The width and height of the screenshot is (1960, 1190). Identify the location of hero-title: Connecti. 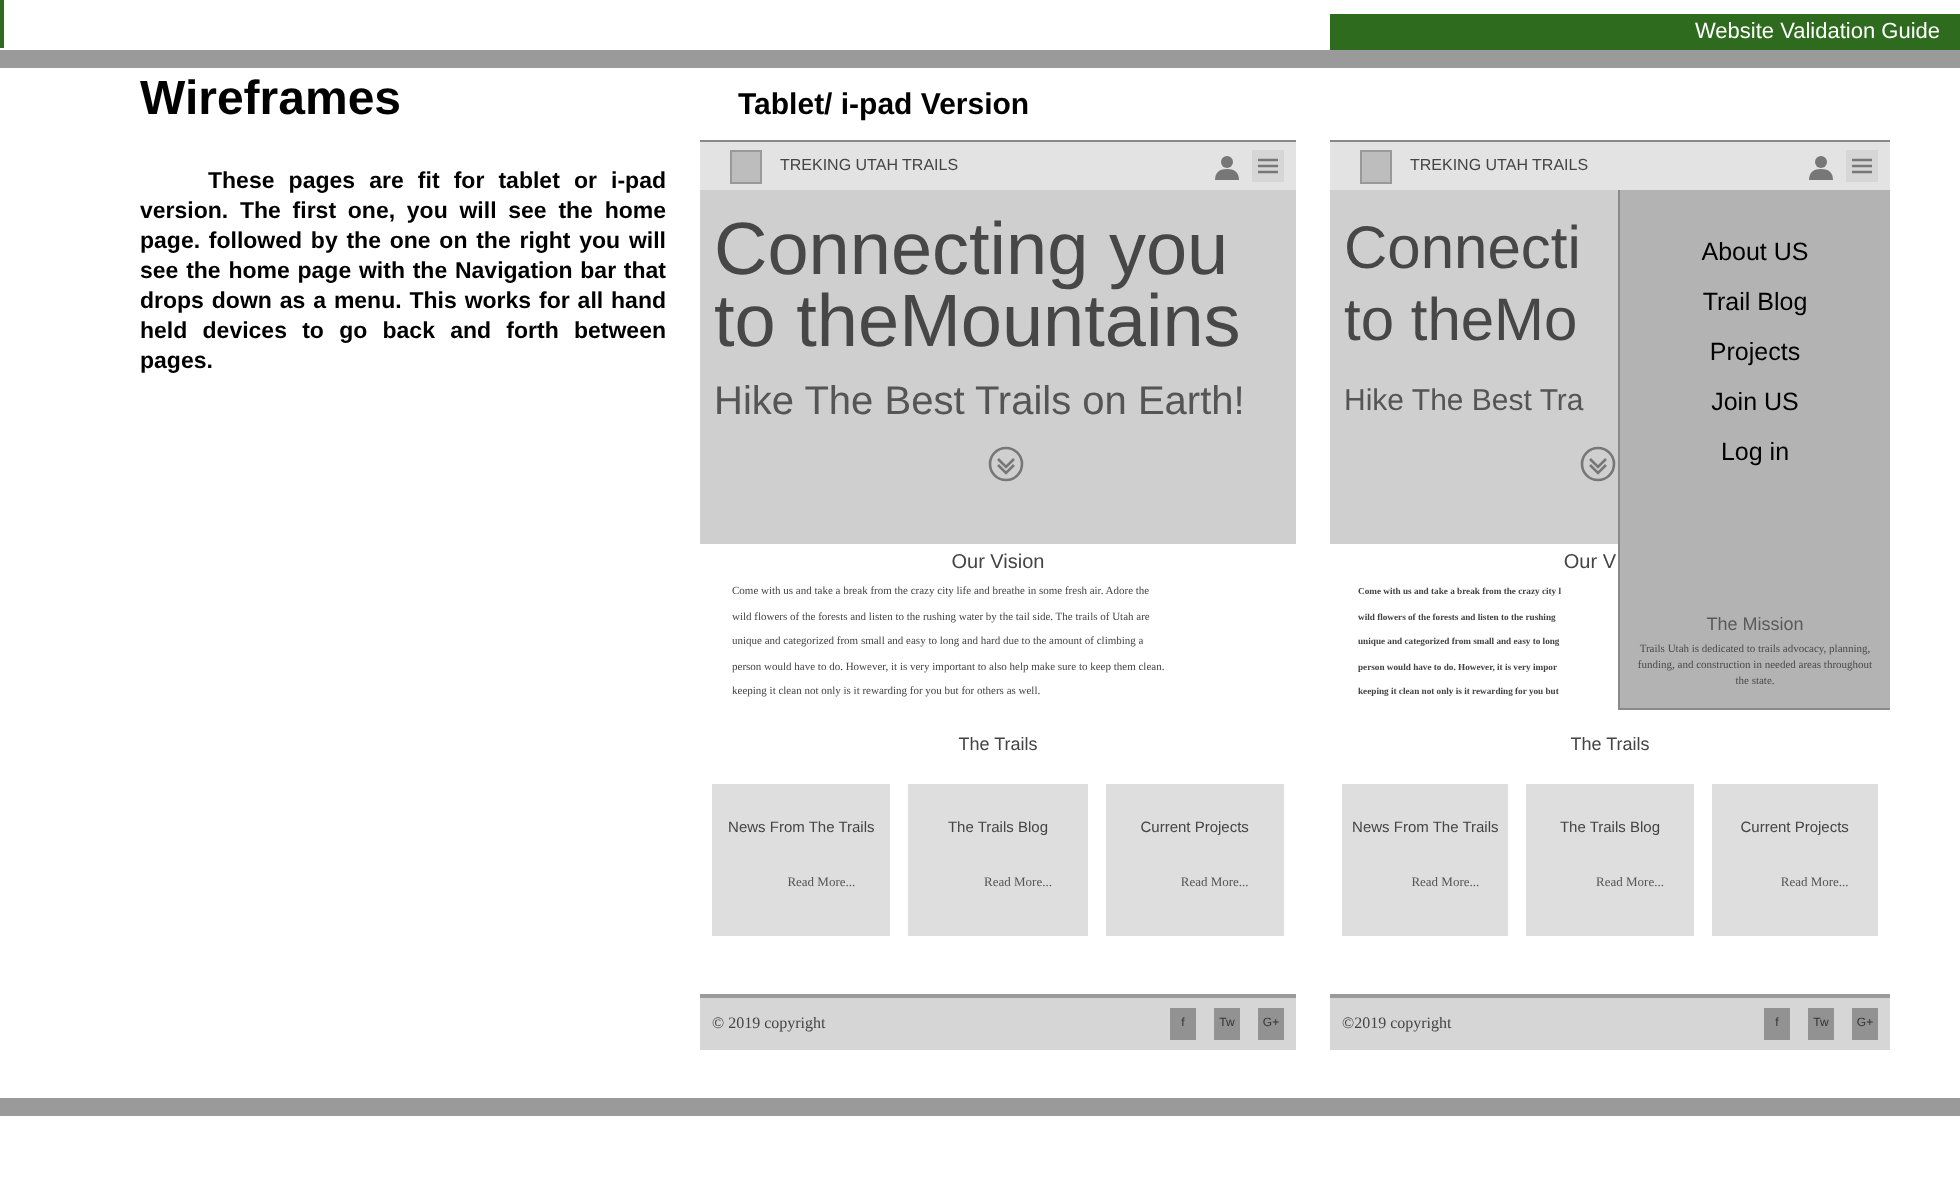
(1462, 250).